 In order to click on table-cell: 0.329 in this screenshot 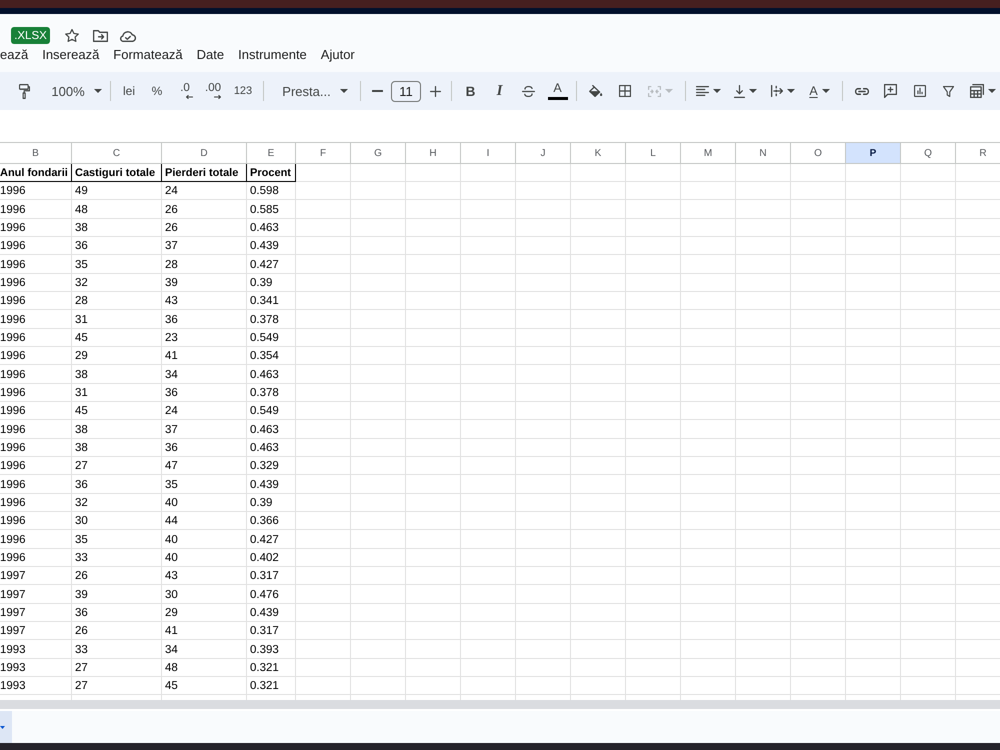, I will do `click(271, 466)`.